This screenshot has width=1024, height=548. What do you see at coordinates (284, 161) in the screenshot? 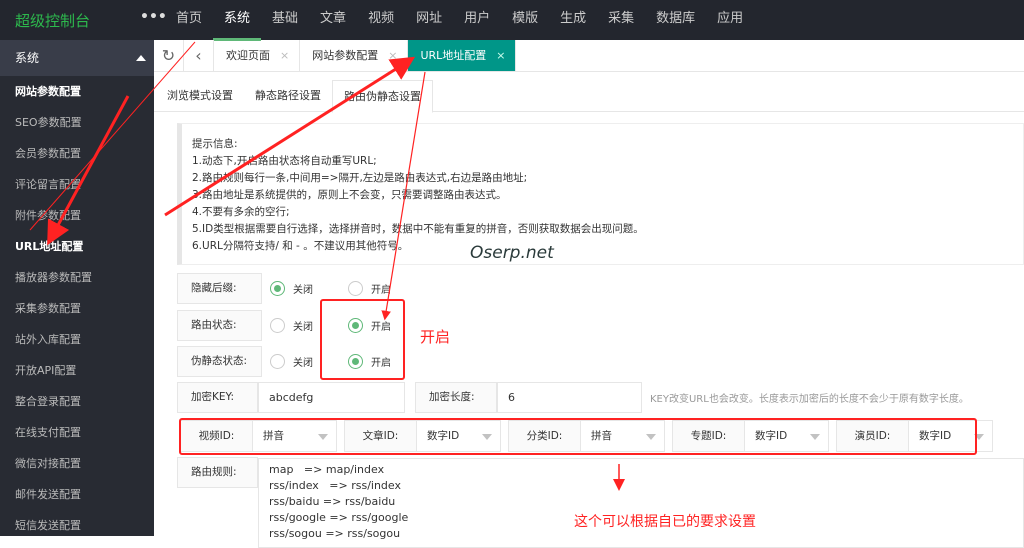
I see `tip-line: 1.动态下,开启路由状态将自动重写URL;` at bounding box center [284, 161].